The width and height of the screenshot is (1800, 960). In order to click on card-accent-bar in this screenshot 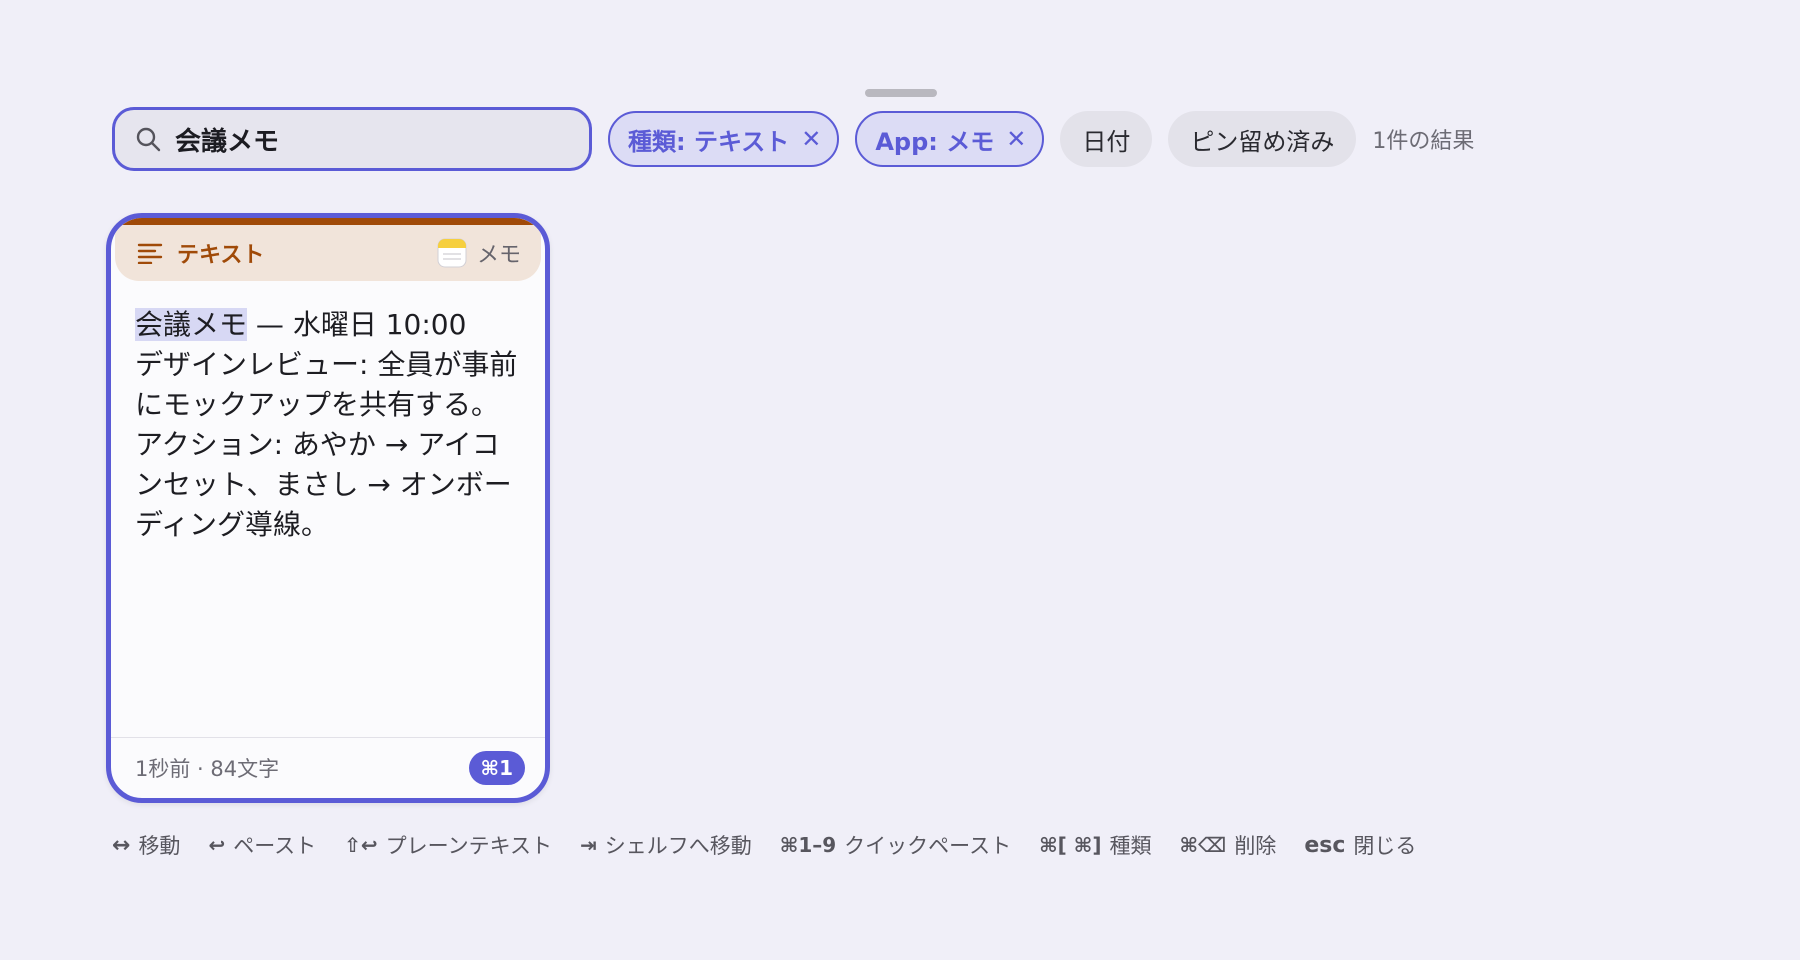, I will do `click(328, 221)`.